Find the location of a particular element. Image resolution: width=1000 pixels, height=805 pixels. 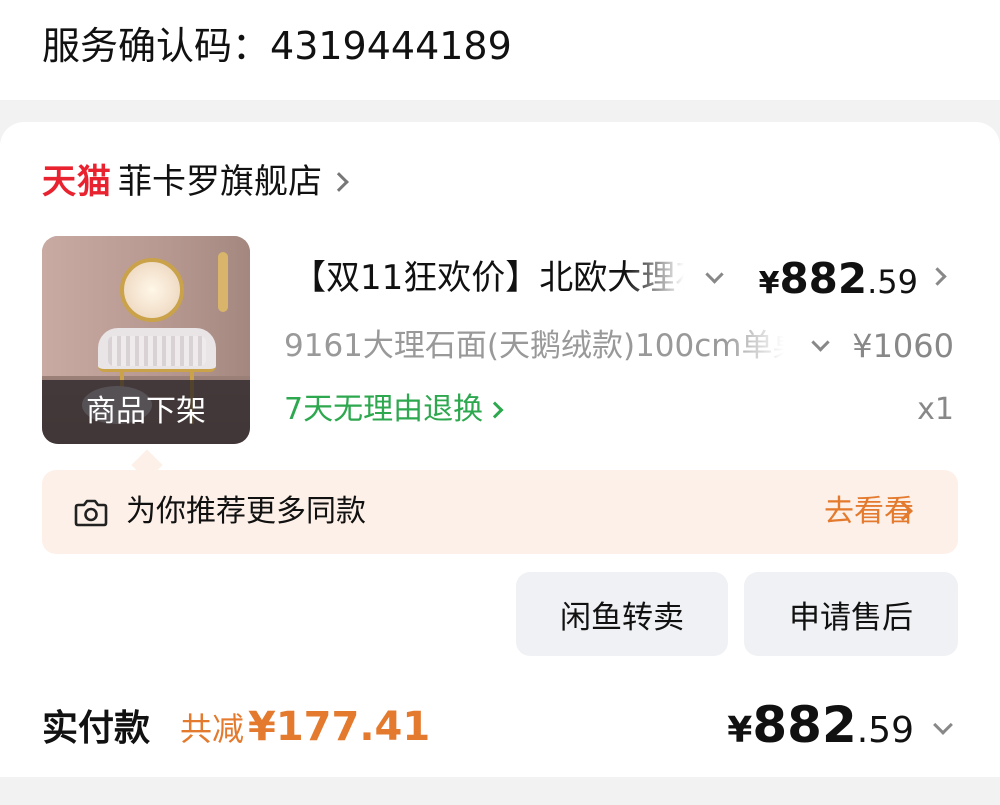

item-title-row: 【双11狂欢价】北欧大理石梳妆台 ¥ 882 .59 is located at coordinates (622, 278).